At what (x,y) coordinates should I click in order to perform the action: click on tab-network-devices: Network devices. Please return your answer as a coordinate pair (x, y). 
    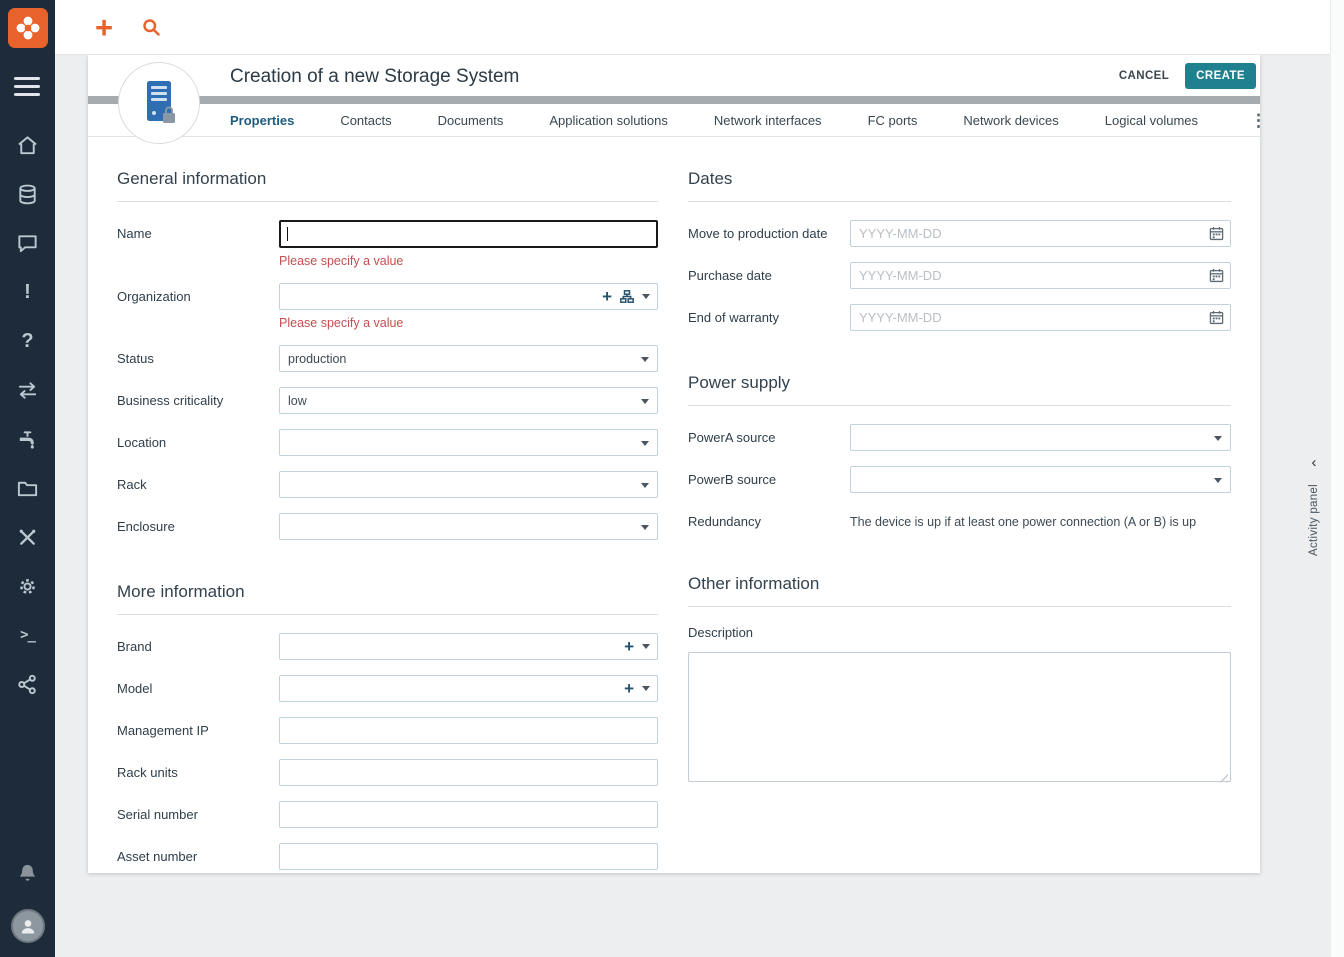
    Looking at the image, I should click on (1010, 120).